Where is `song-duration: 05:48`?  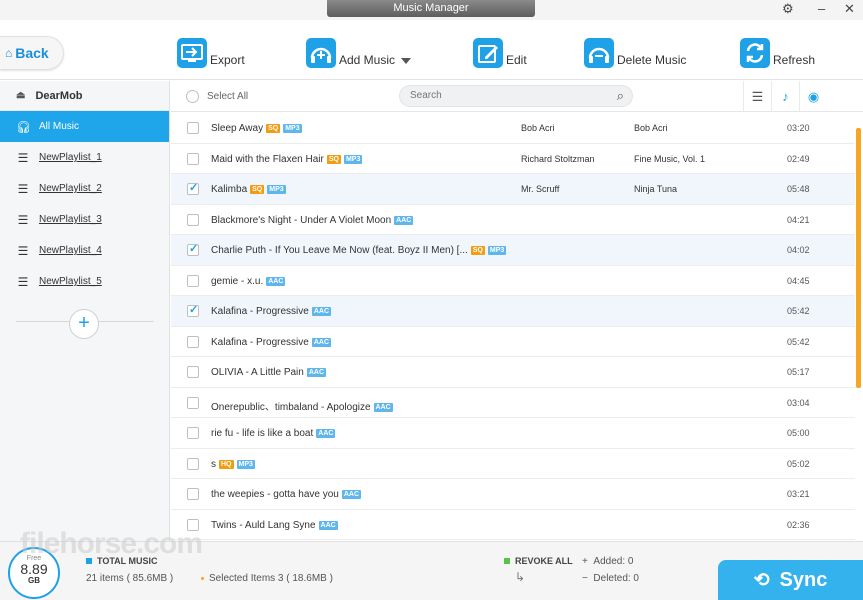 song-duration: 05:48 is located at coordinates (798, 189).